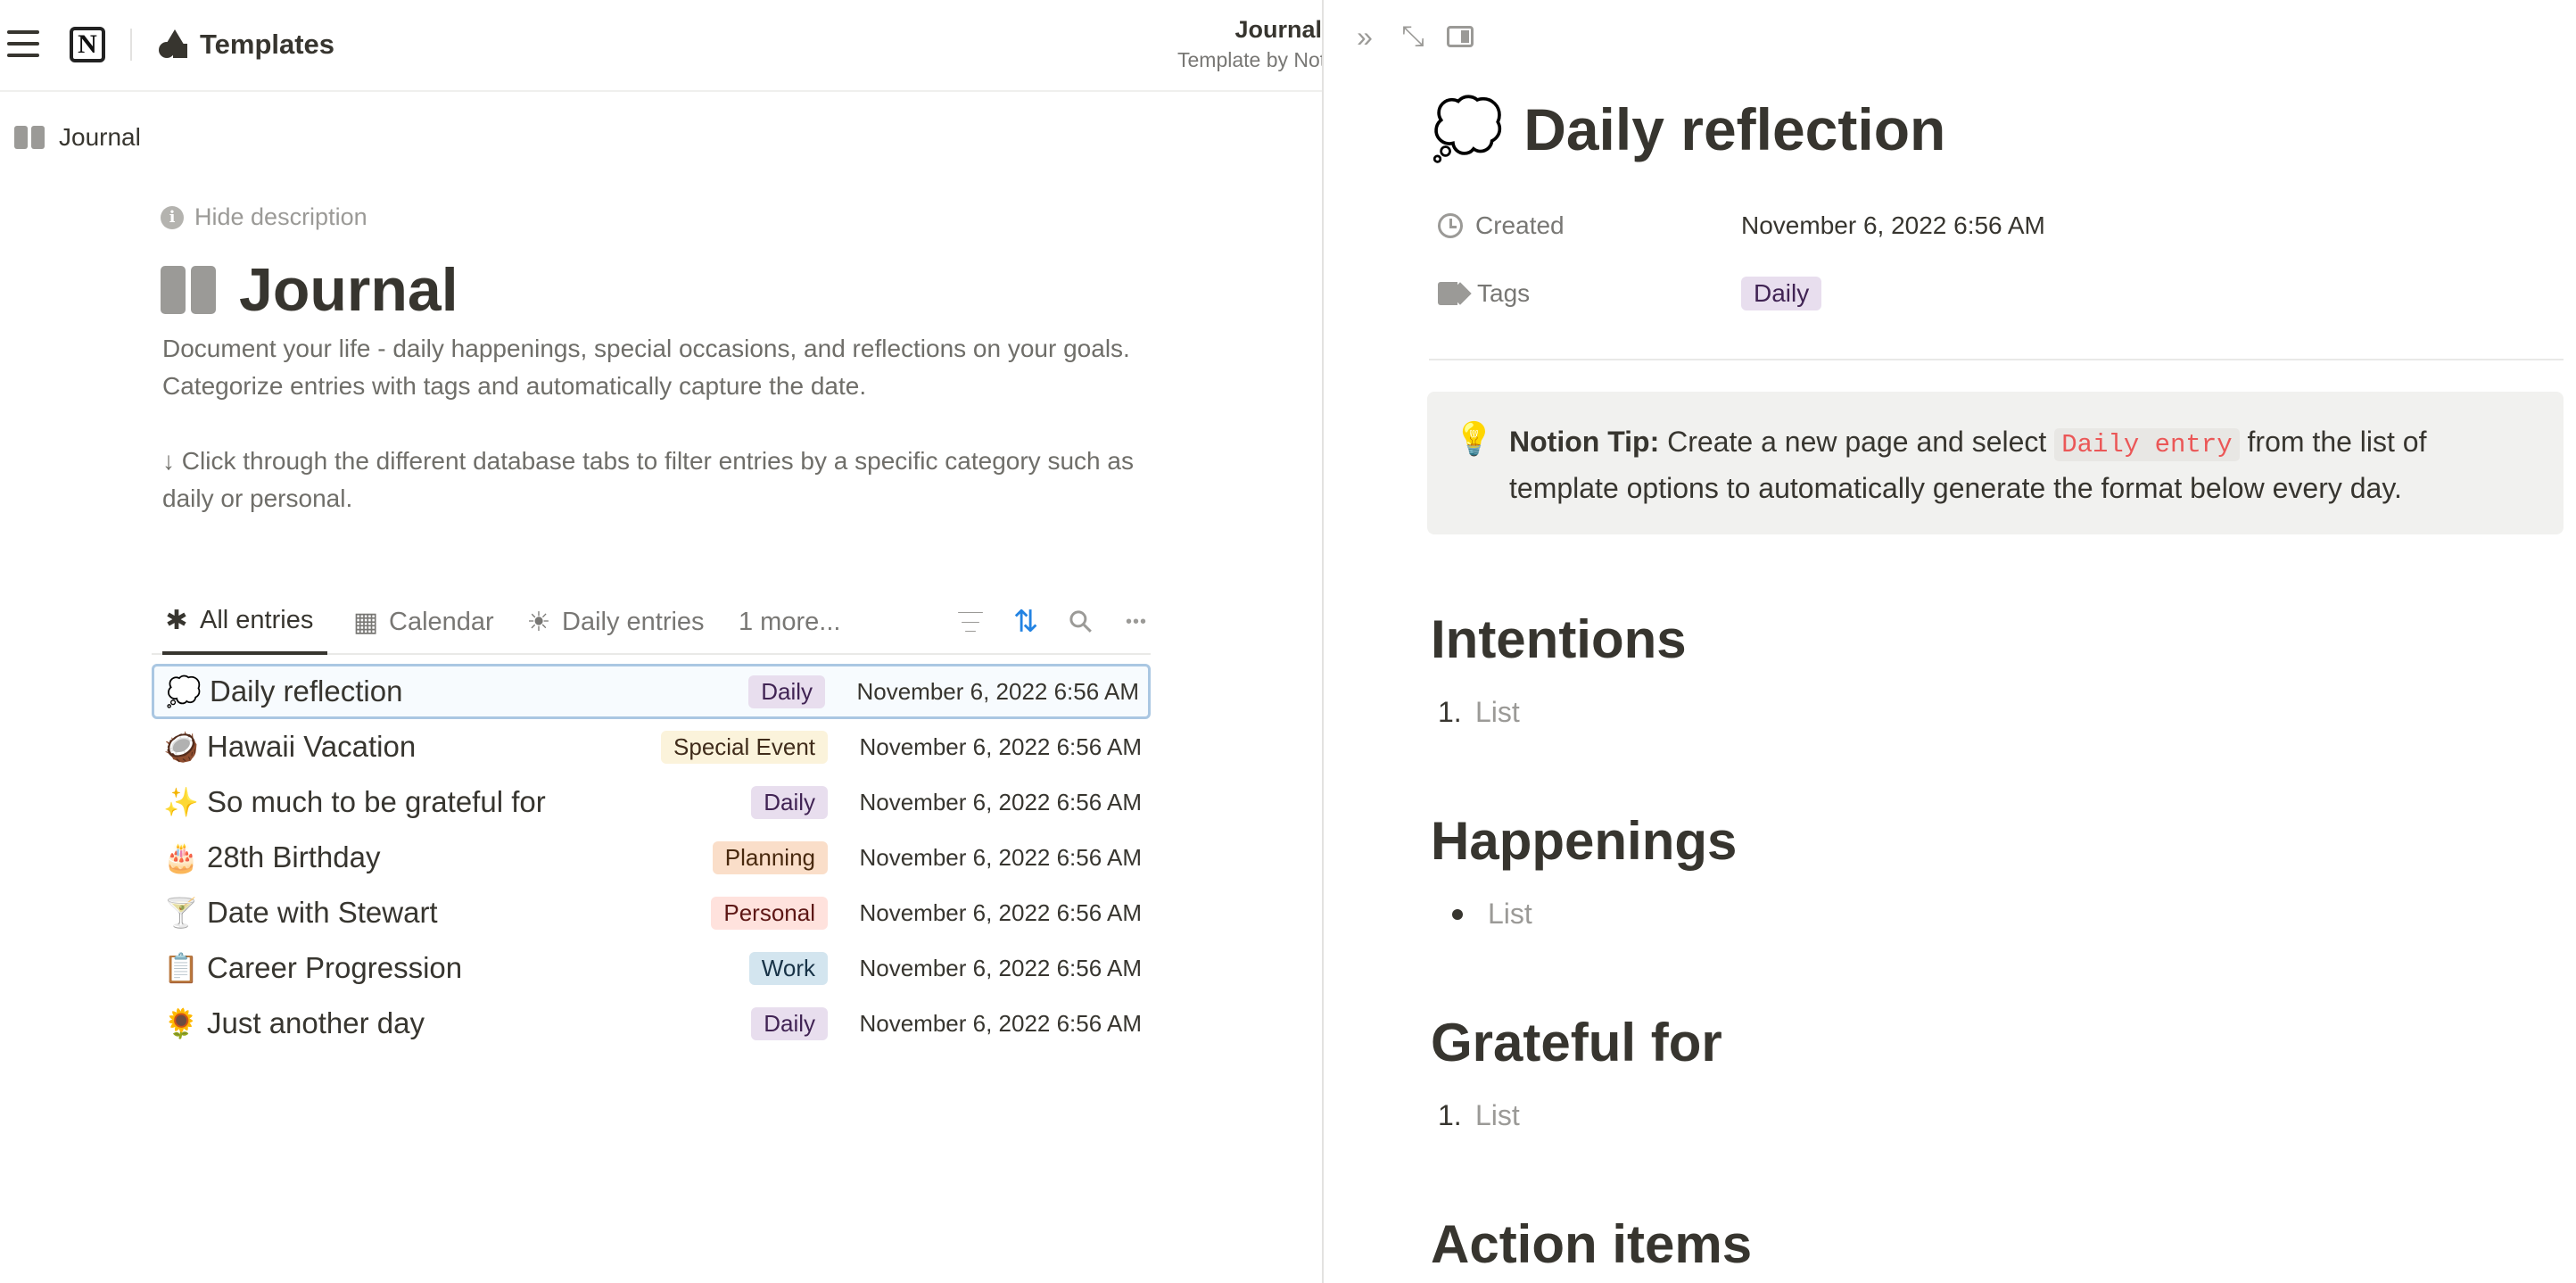 The width and height of the screenshot is (2576, 1283). Describe the element at coordinates (188, 290) in the screenshot. I see `book-icon` at that location.